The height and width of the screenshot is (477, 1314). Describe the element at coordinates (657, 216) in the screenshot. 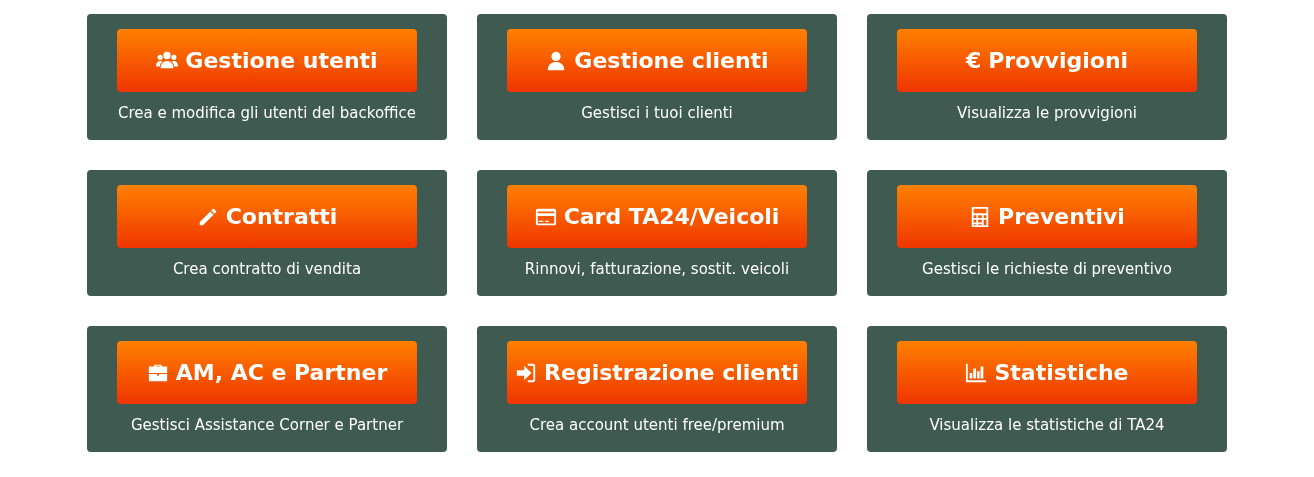

I see `menu-button: Card TA24/Veicoli` at that location.